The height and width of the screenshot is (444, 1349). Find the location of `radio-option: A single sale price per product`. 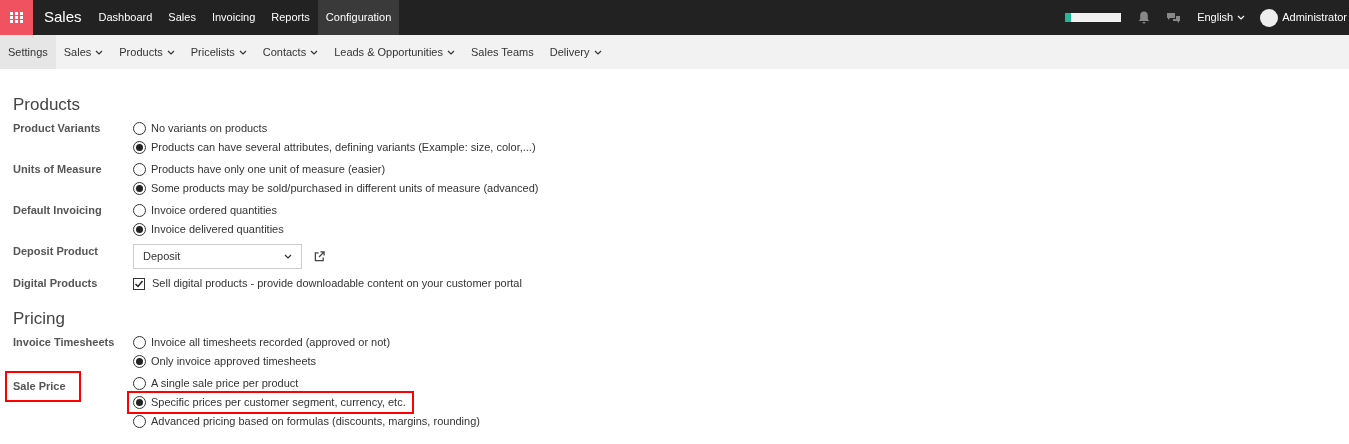

radio-option: A single sale price per product is located at coordinates (216, 383).